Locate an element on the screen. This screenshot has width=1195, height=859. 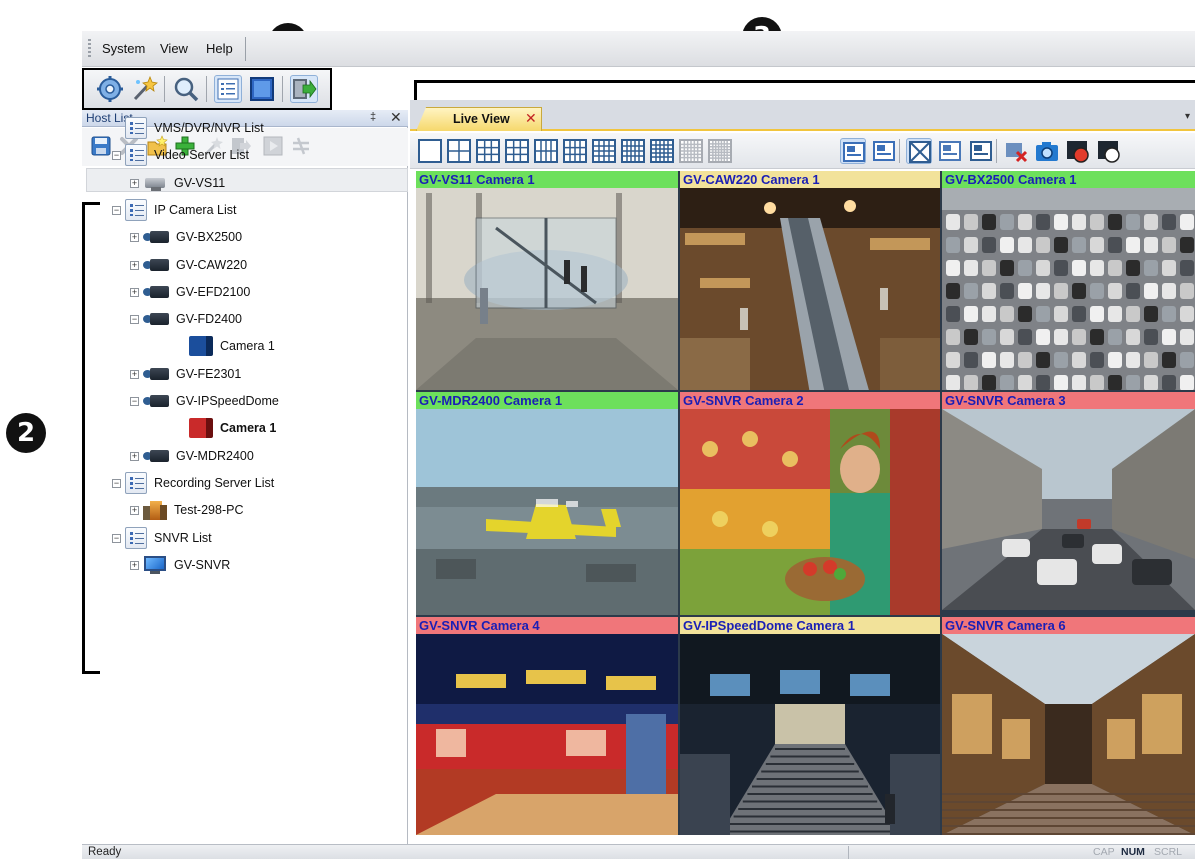
search-icon is located at coordinates (186, 89).